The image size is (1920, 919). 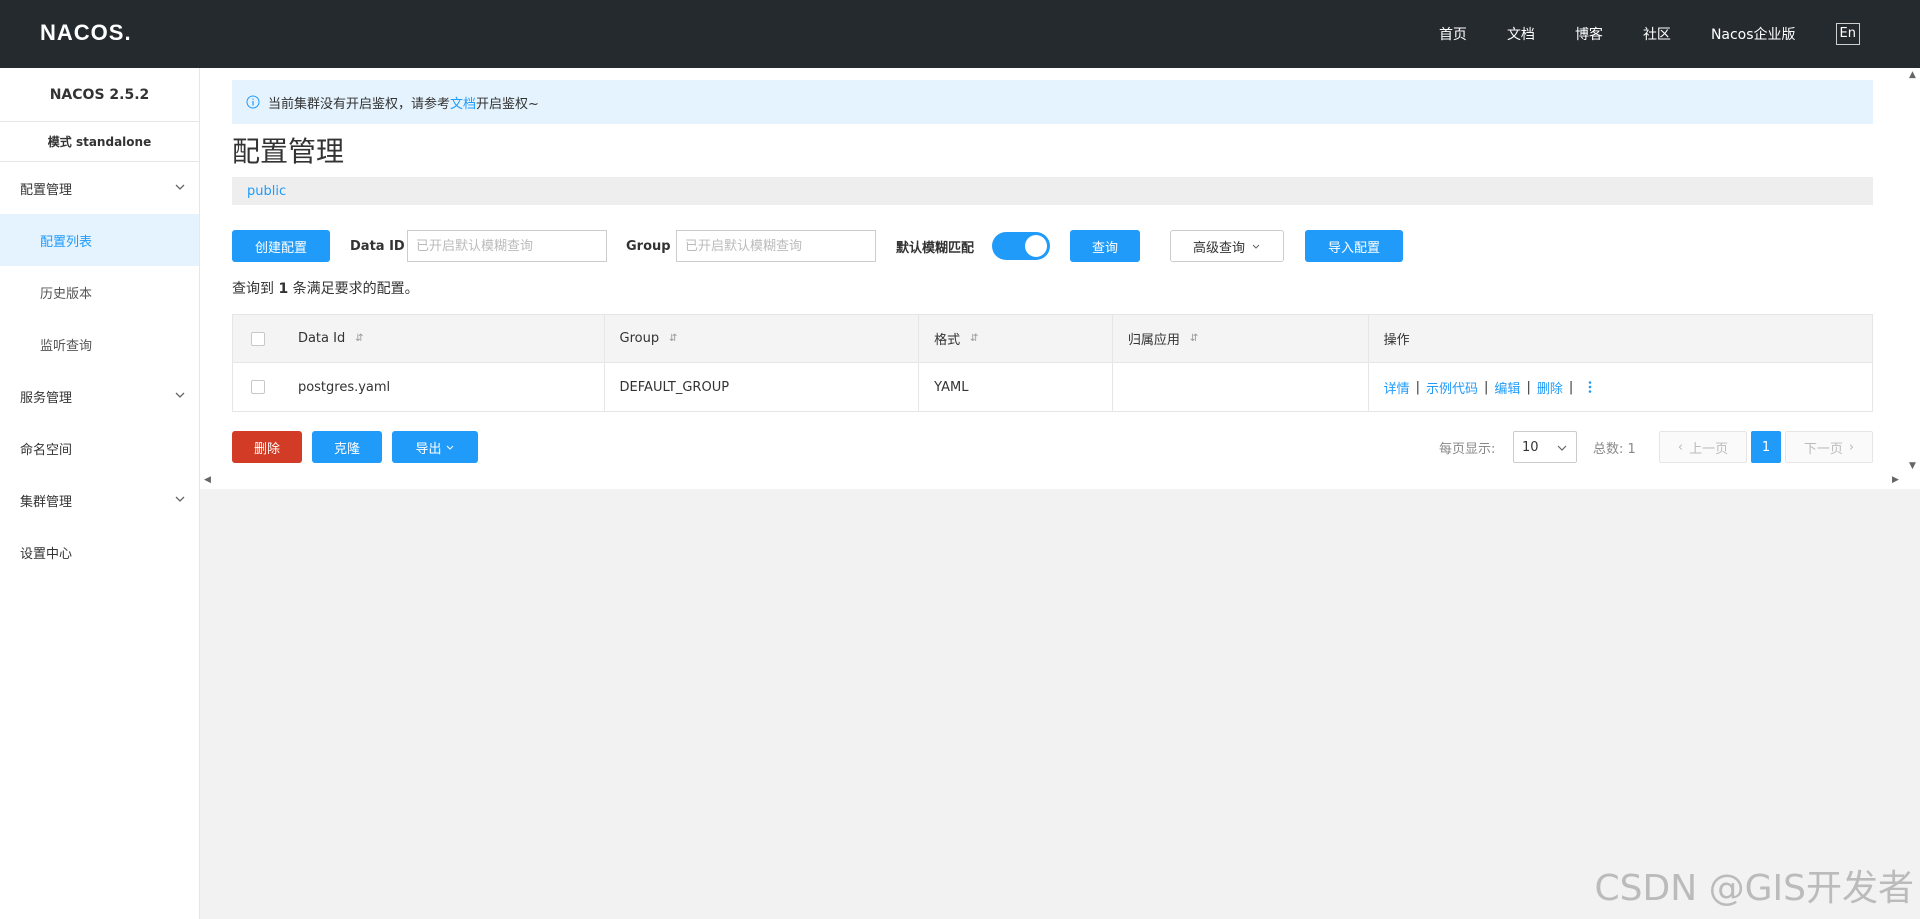 What do you see at coordinates (444, 338) in the screenshot?
I see `col-data-id: Data Id ⇵` at bounding box center [444, 338].